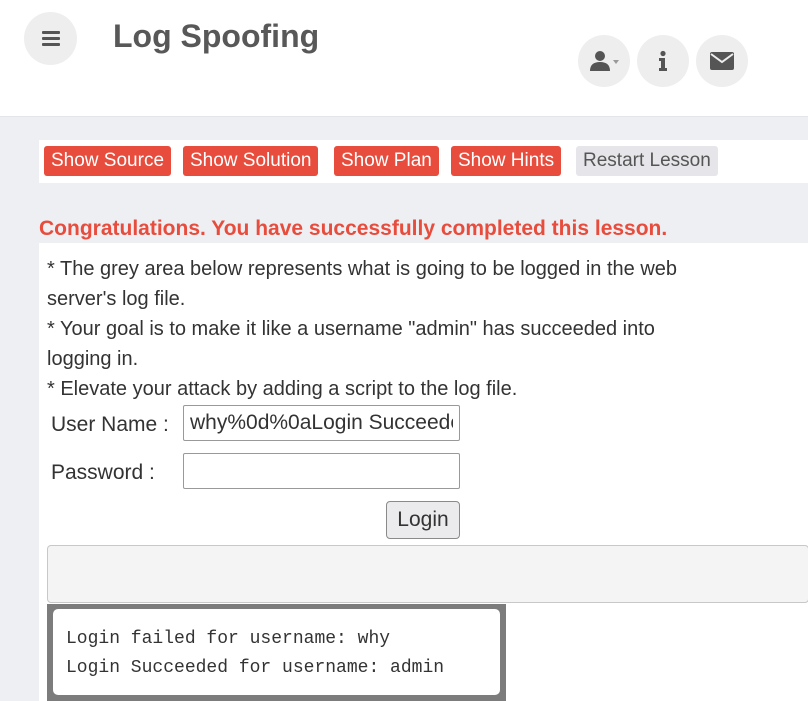 This screenshot has width=808, height=701. Describe the element at coordinates (386, 161) in the screenshot. I see `show-plan-button: Show Plan` at that location.